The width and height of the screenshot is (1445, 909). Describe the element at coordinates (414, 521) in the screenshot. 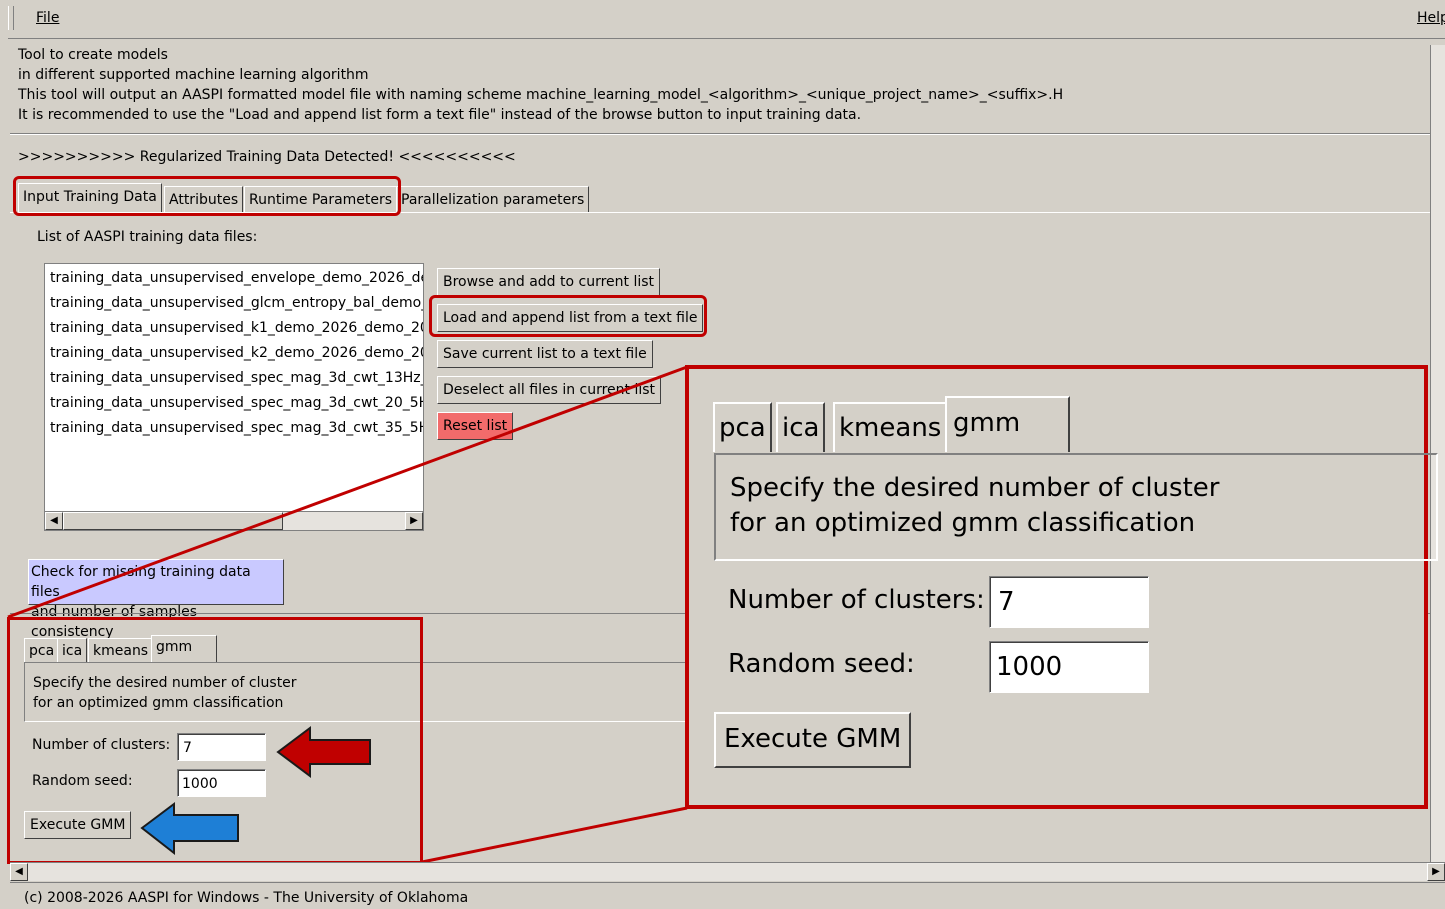

I see `scroll-right-icon: ▶` at that location.